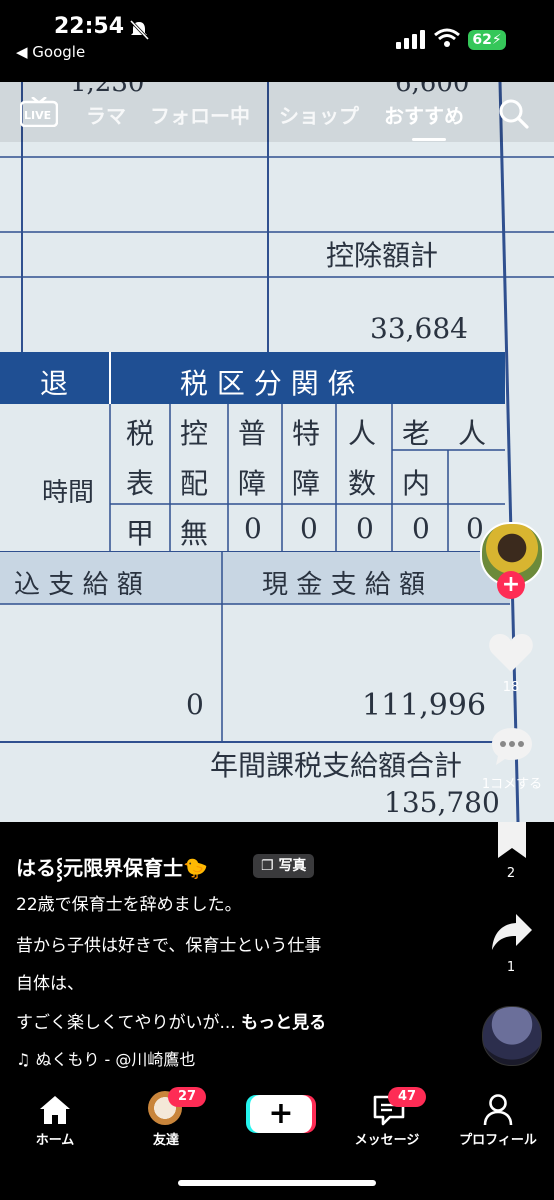 The height and width of the screenshot is (1200, 554). I want to click on battery-indicator: 62⚡, so click(487, 40).